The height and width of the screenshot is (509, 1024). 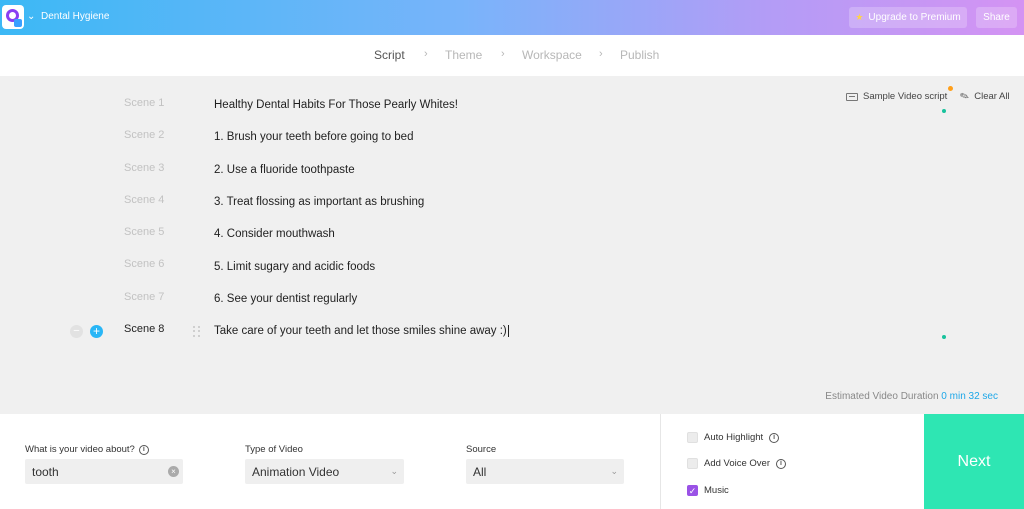 I want to click on step-theme: Theme, so click(x=463, y=55).